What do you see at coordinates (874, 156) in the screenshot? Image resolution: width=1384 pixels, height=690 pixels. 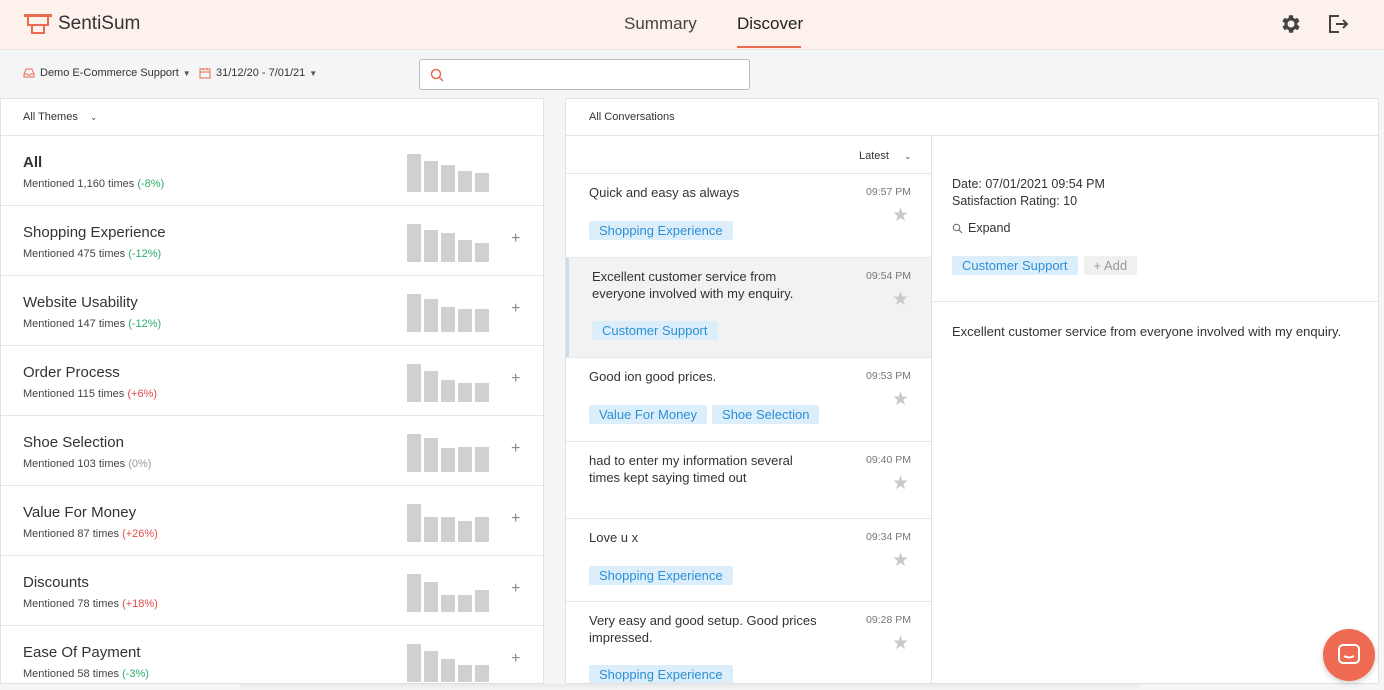 I see `sort-label: Latest` at bounding box center [874, 156].